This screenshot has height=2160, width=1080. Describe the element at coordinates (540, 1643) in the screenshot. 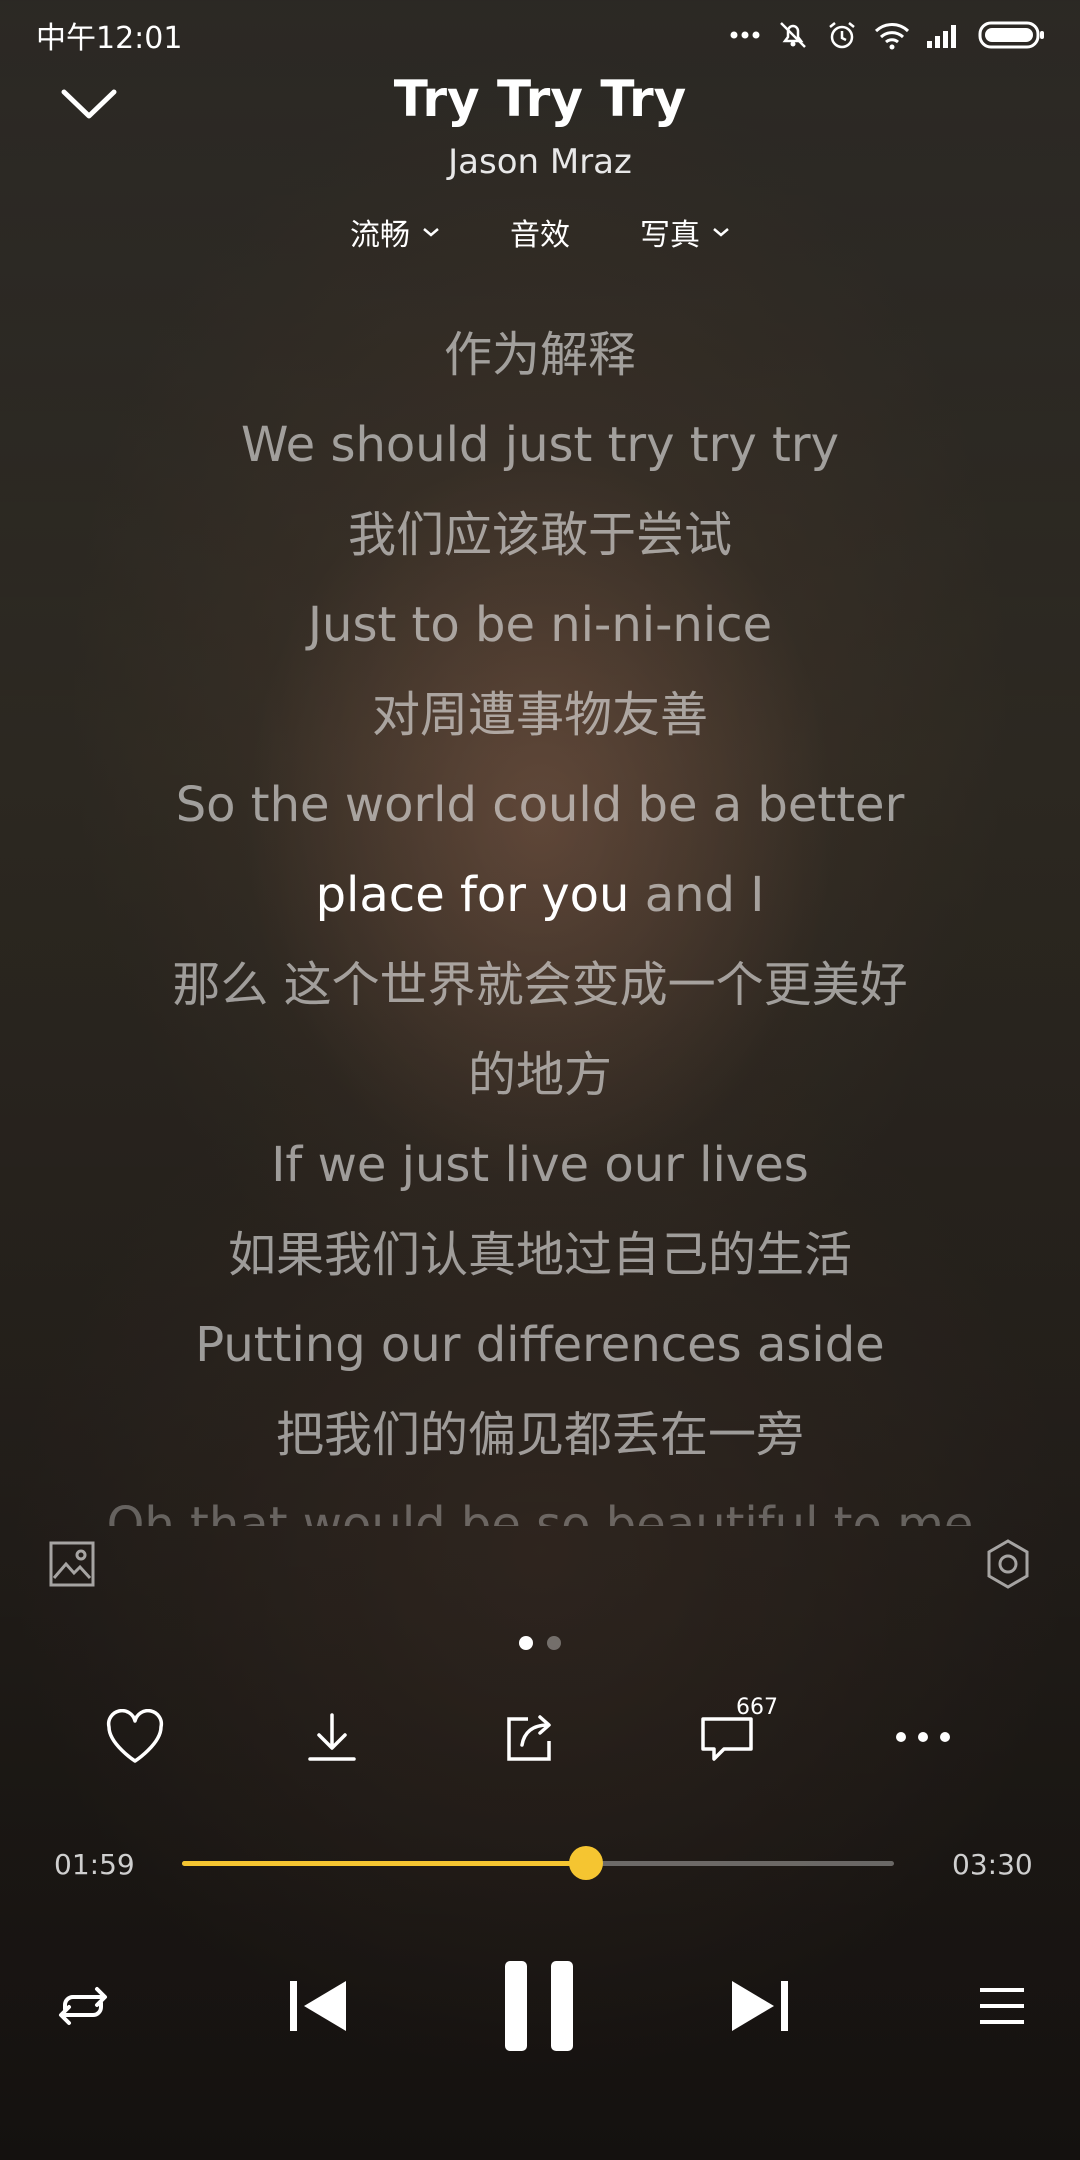

I see `page-indicator` at that location.